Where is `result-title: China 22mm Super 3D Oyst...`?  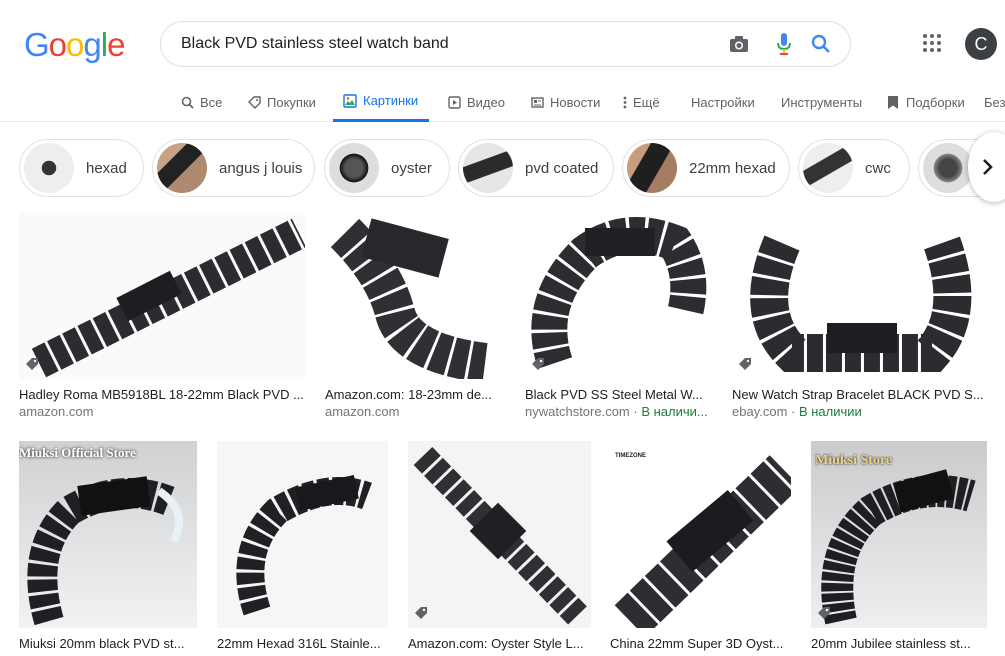
result-title: China 22mm Super 3D Oyst... is located at coordinates (700, 644).